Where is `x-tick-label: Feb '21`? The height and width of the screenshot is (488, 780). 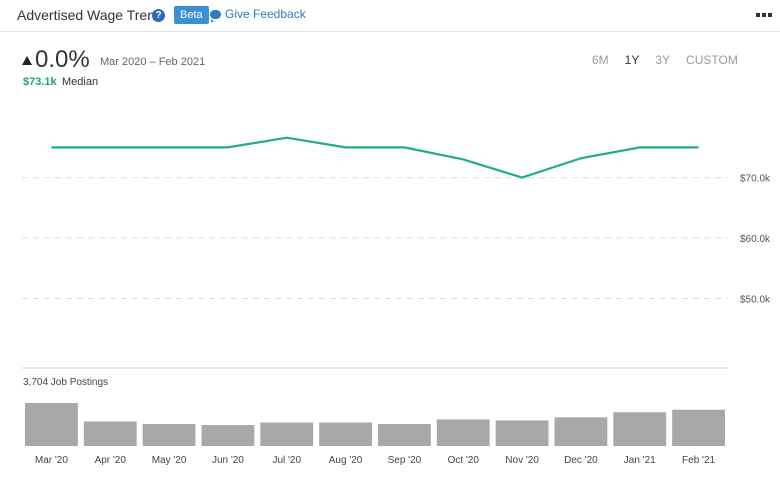 x-tick-label: Feb '21 is located at coordinates (698, 460).